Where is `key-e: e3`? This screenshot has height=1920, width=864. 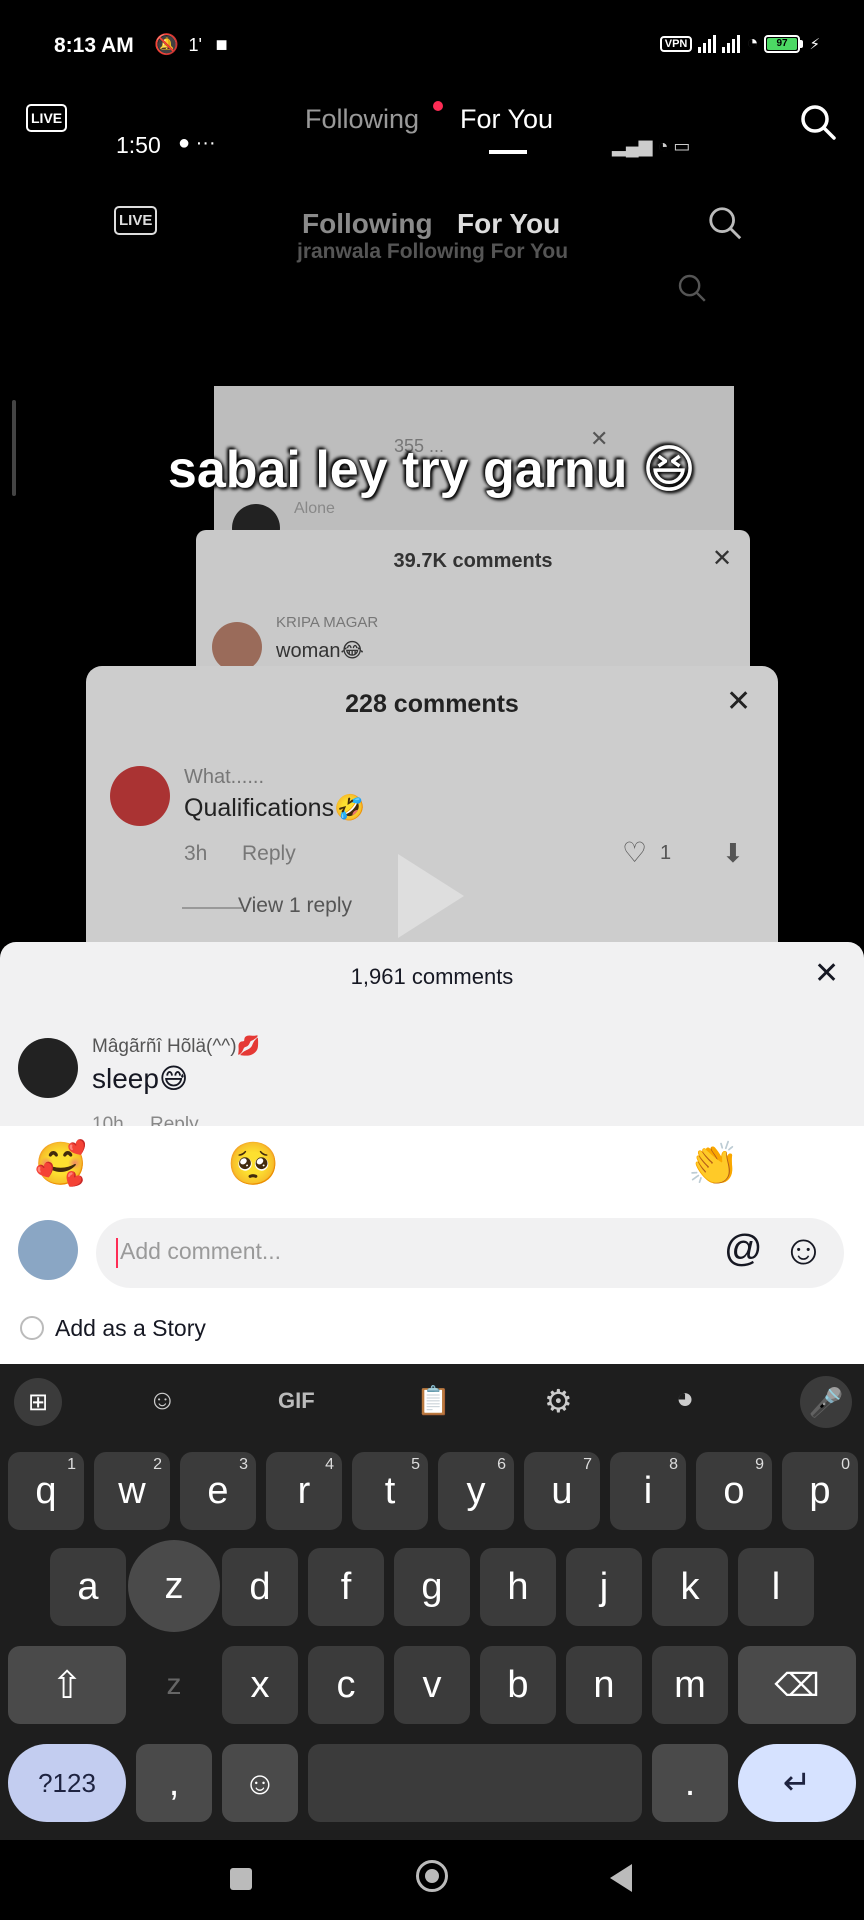 key-e: e3 is located at coordinates (218, 1491).